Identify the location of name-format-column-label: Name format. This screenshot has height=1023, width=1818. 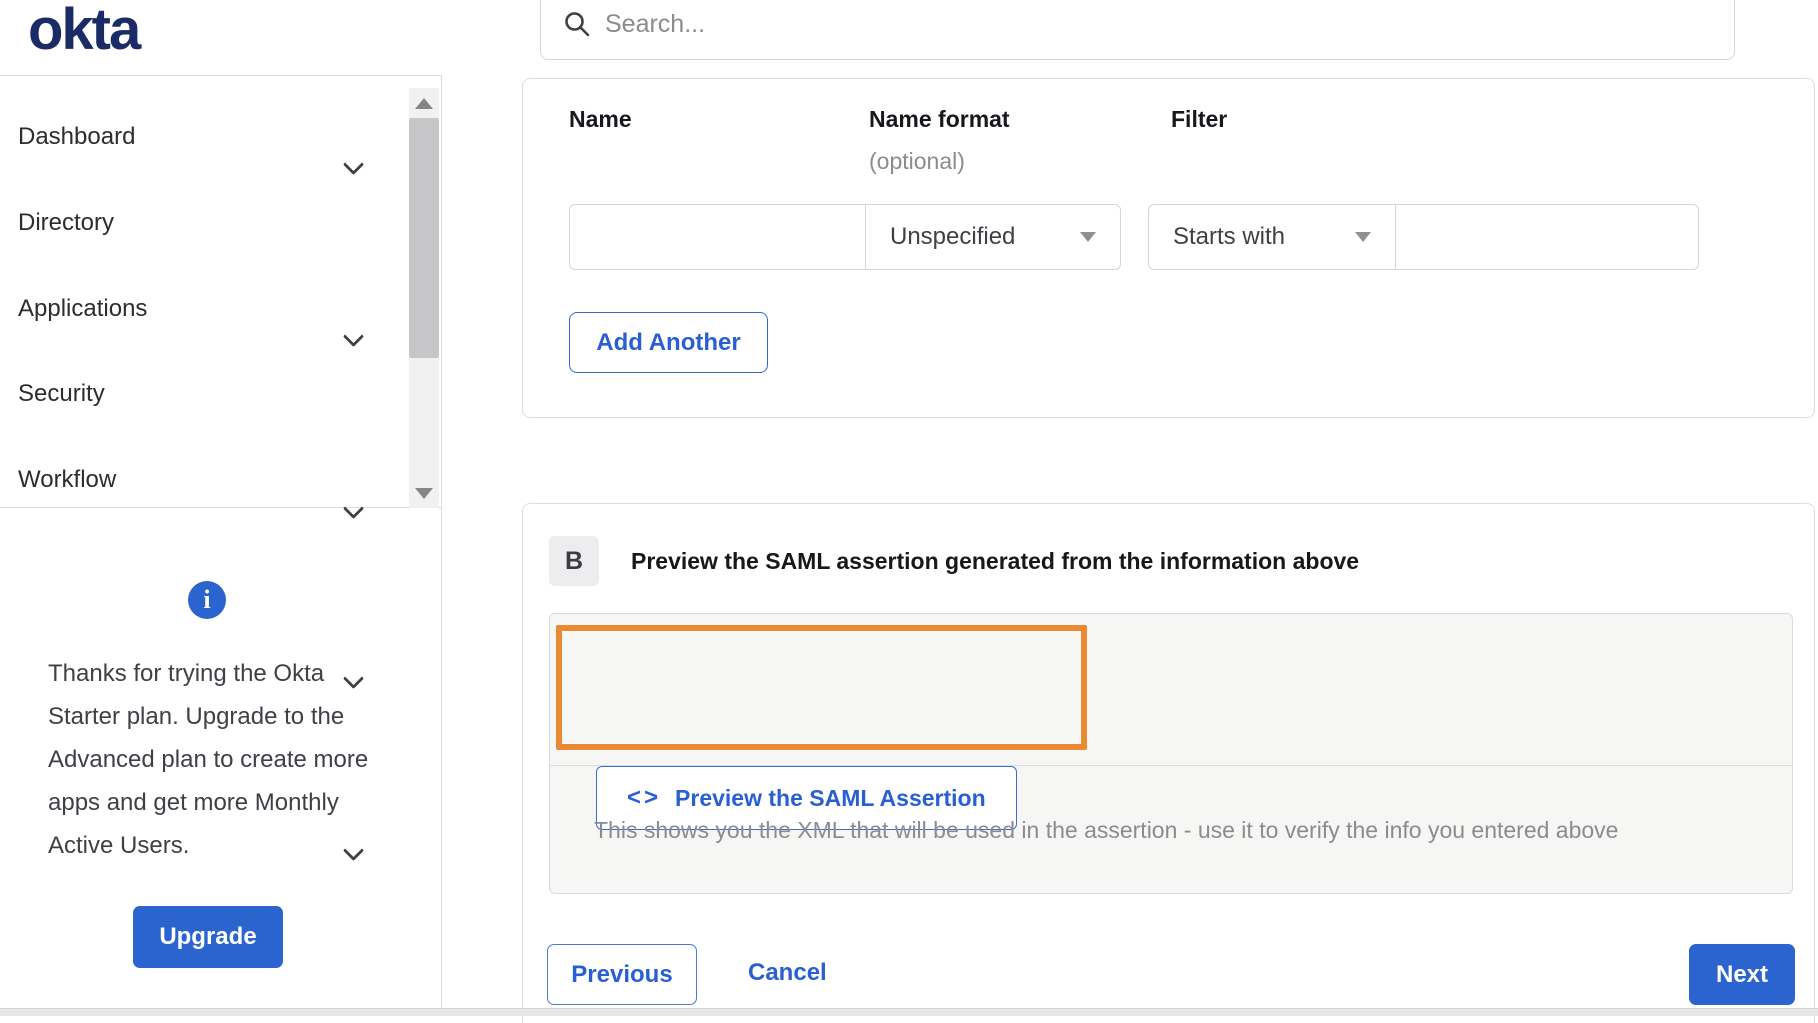
(939, 119).